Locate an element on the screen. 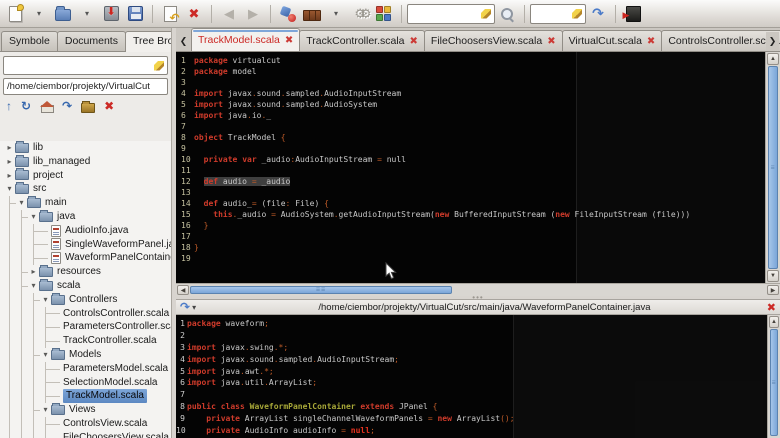  tree-row-FileChoosersView.scala: FileChoosersView.scala is located at coordinates (85, 434).